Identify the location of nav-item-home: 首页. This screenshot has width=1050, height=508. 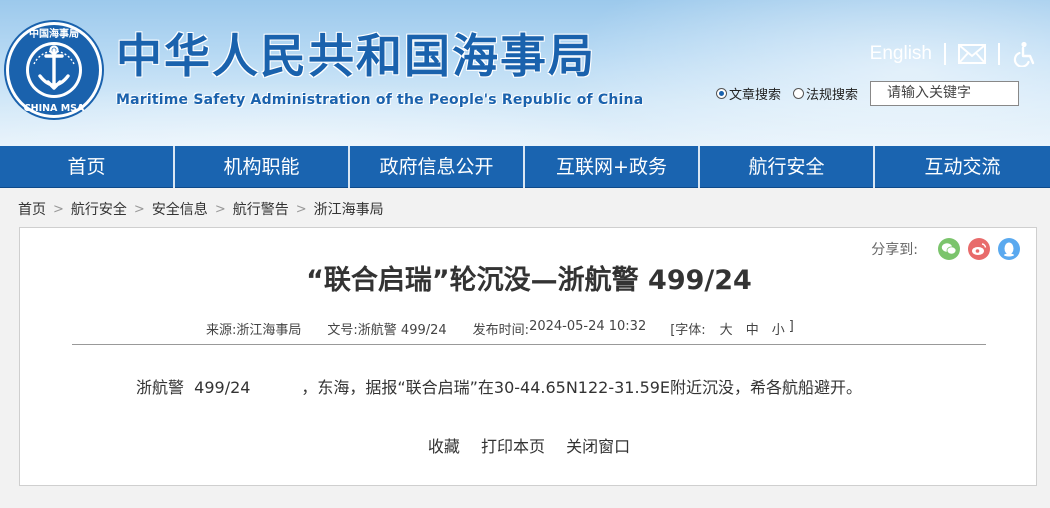
(87, 167).